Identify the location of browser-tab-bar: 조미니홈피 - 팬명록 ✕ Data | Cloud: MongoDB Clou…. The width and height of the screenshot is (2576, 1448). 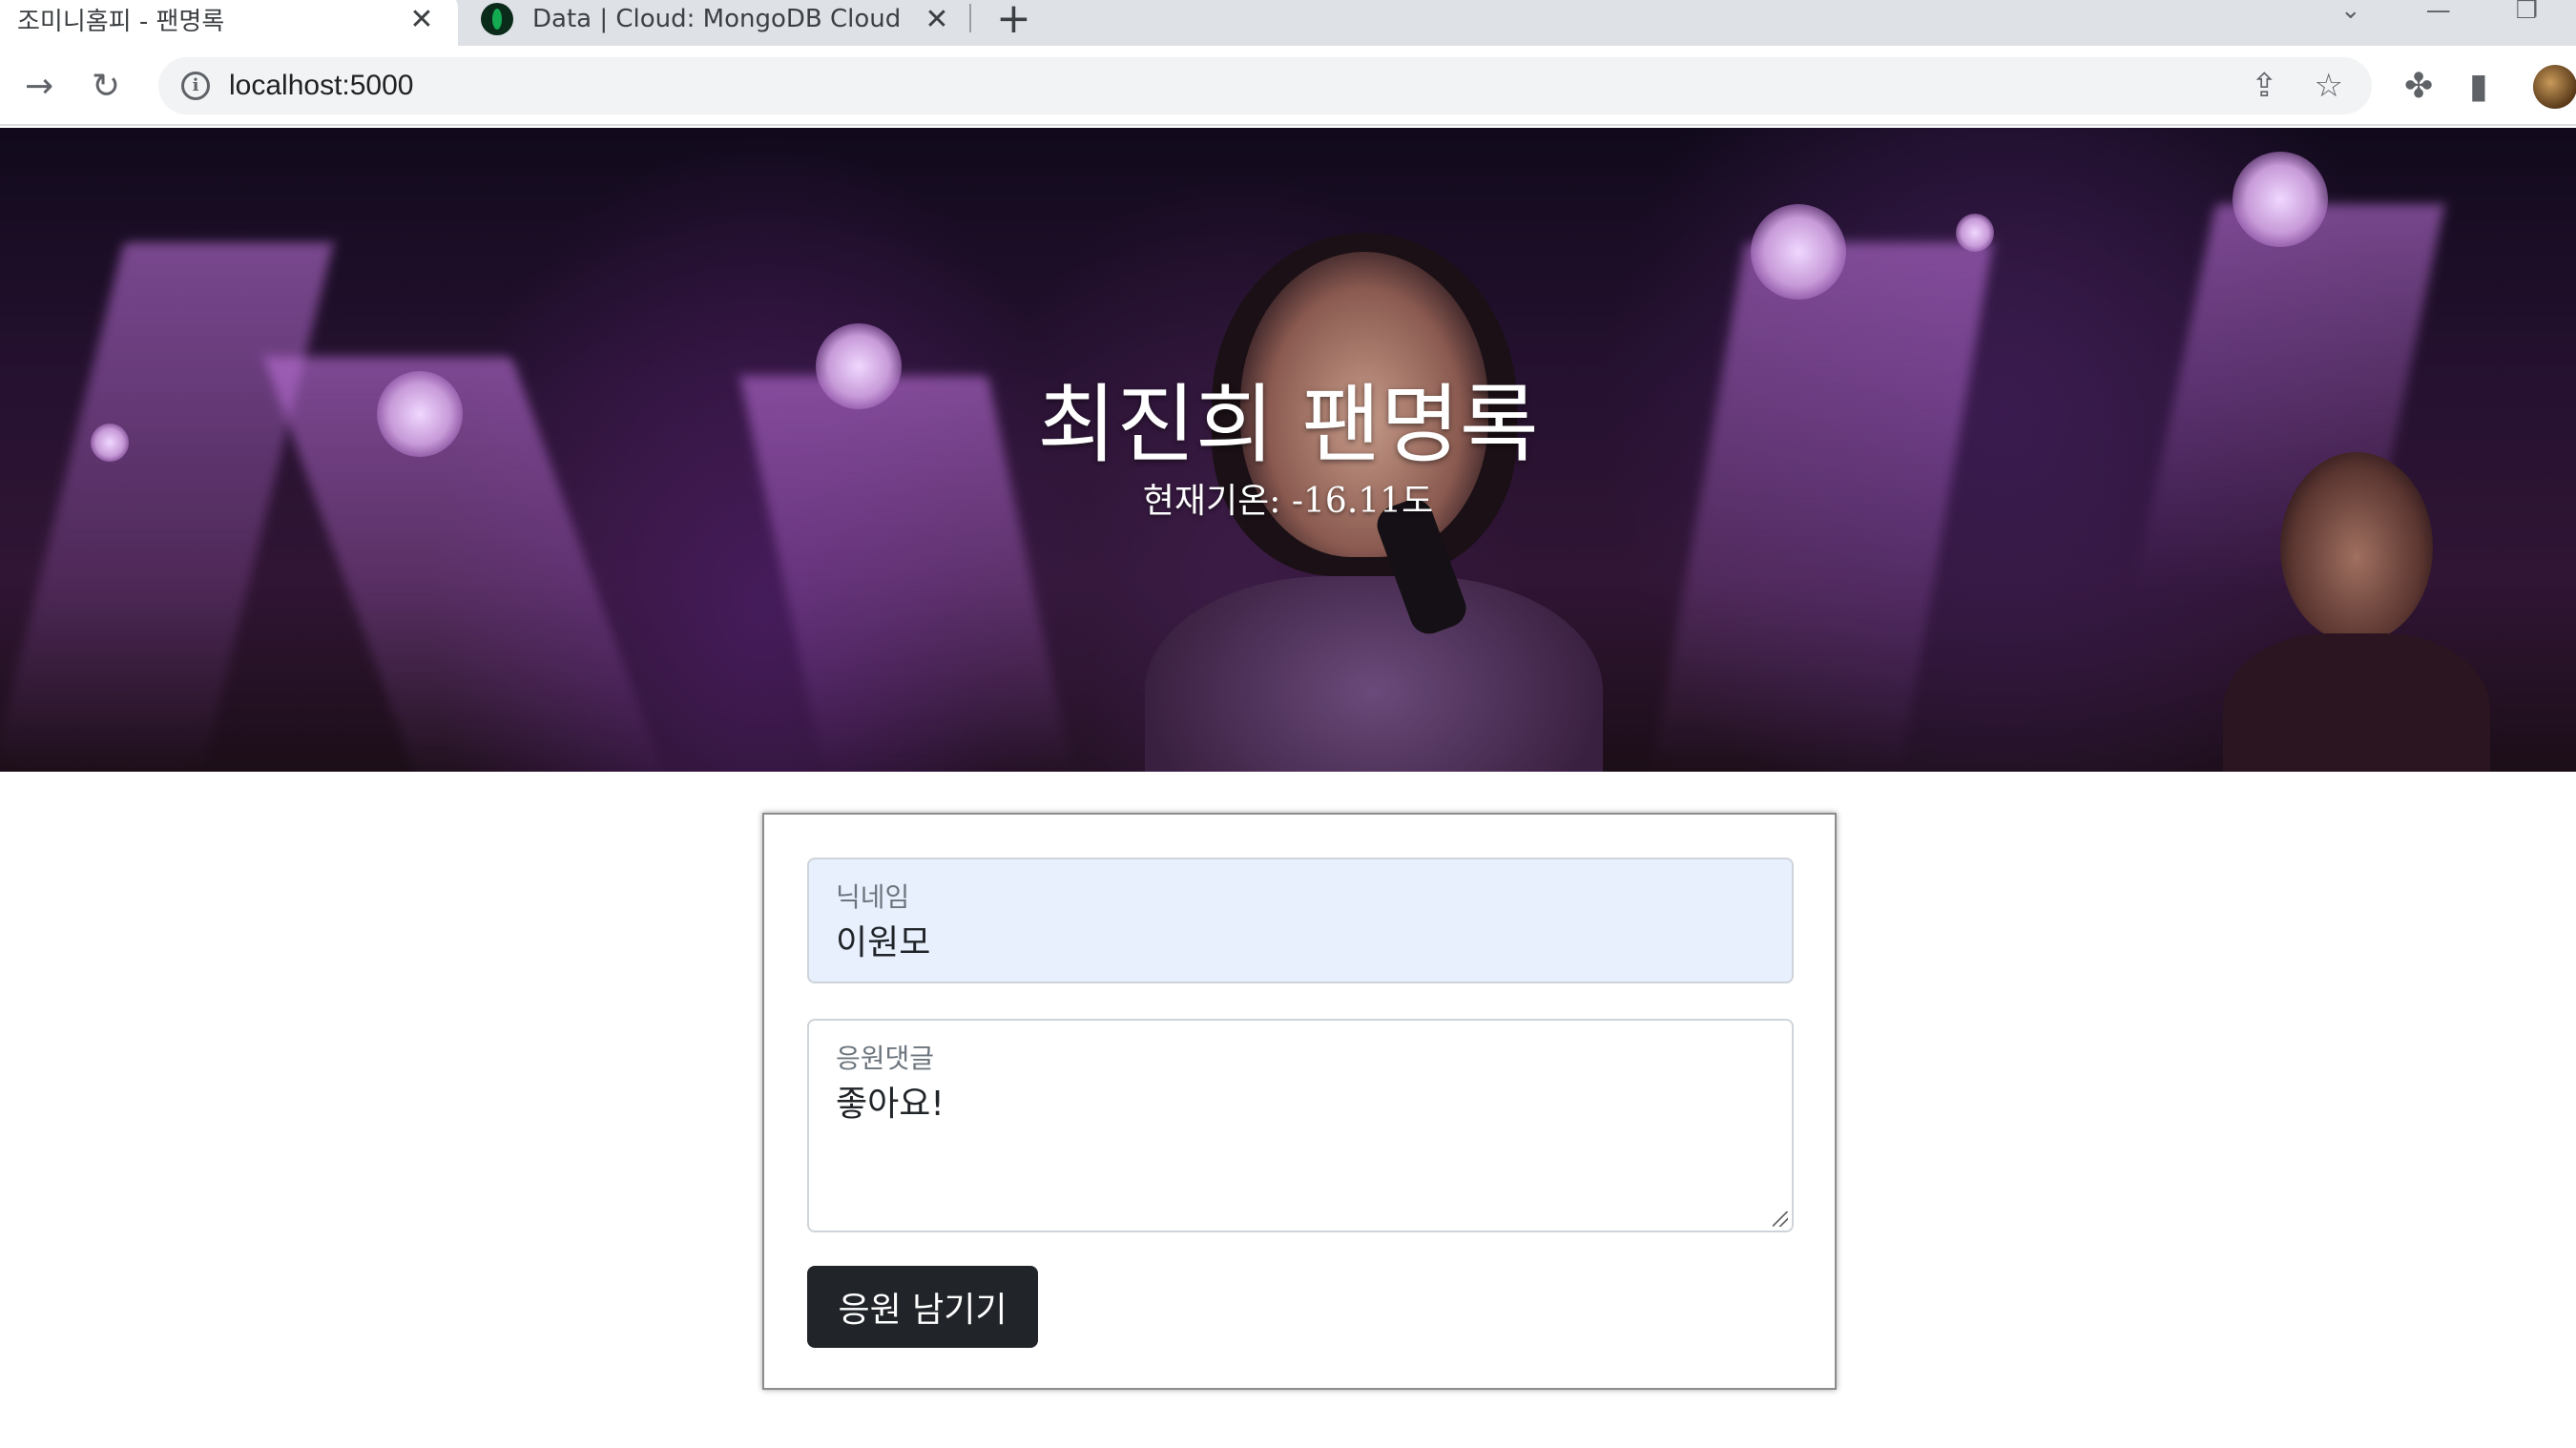
(1288, 23).